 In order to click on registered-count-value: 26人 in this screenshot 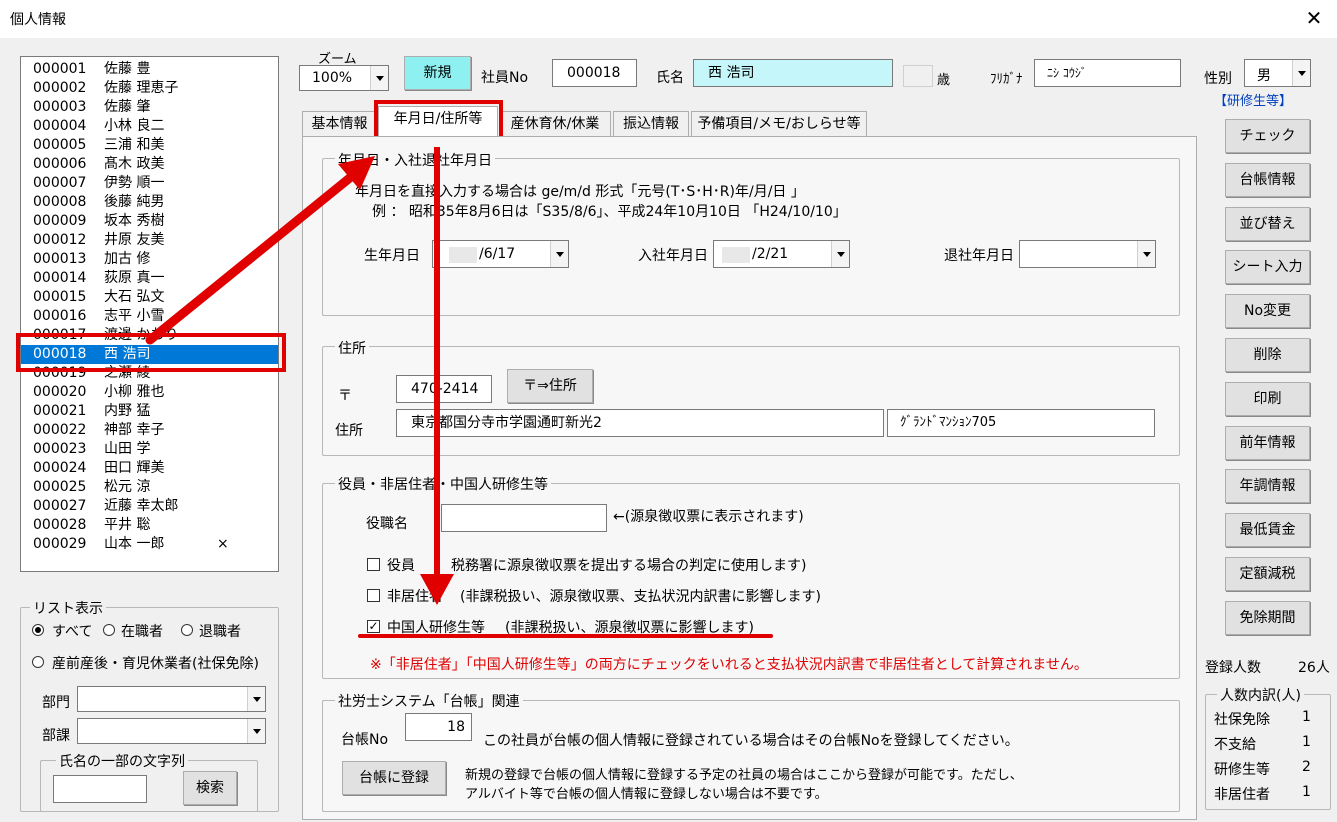, I will do `click(1314, 668)`.